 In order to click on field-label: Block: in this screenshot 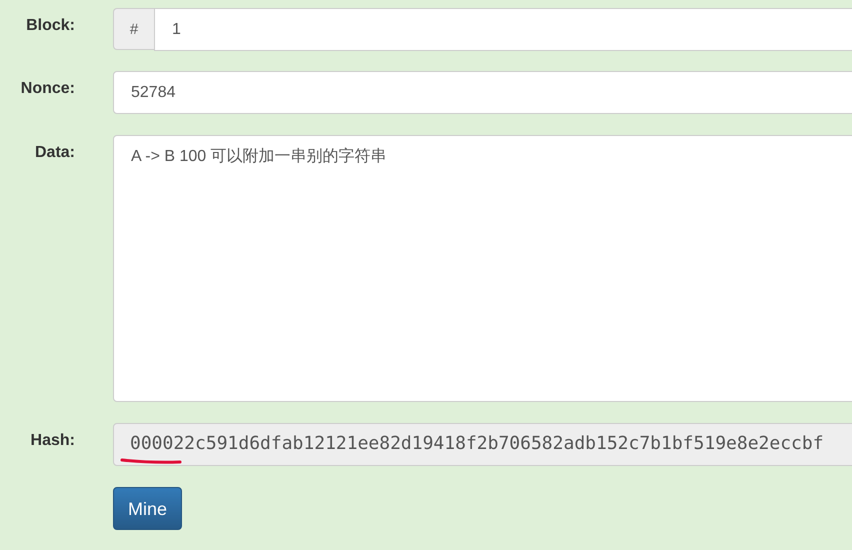, I will do `click(50, 25)`.